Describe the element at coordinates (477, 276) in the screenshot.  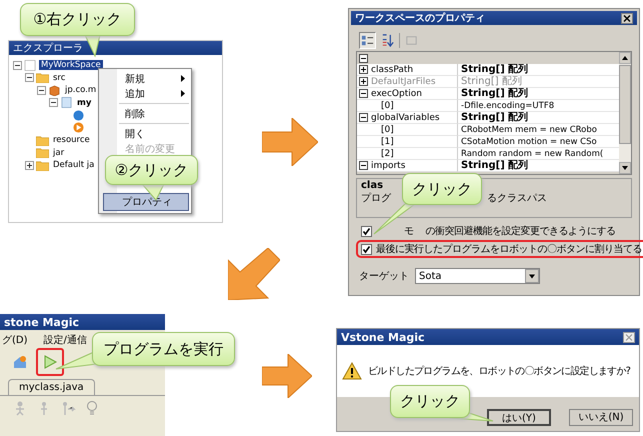
I see `target-dropdown: Sota` at that location.